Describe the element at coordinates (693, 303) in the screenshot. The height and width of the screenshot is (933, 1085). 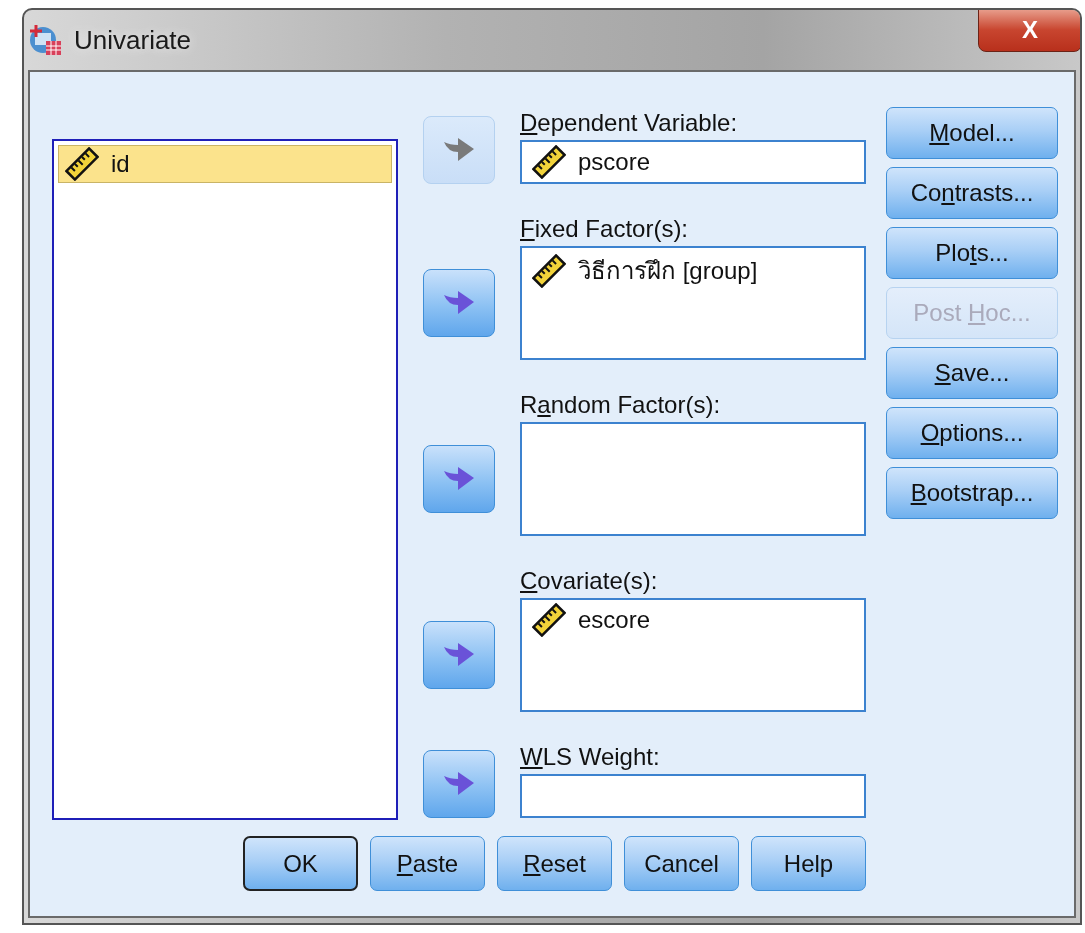
I see `variable-list: วิธีการฝึก [group]` at that location.